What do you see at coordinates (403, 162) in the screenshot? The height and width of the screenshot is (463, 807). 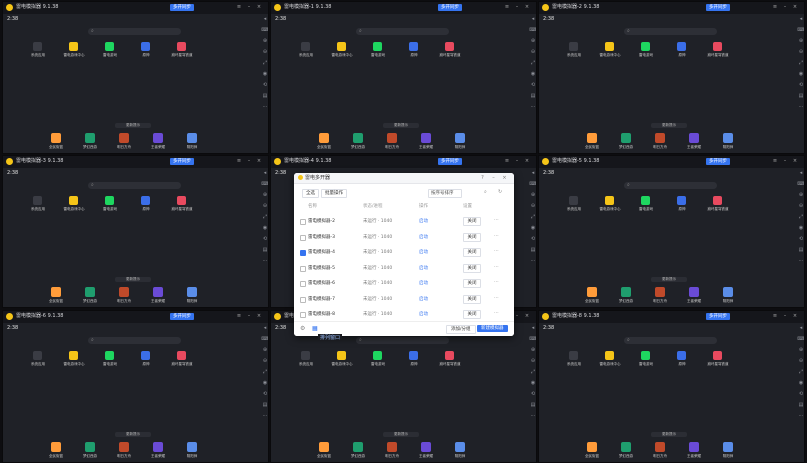 I see `window-titlebar: 雷电模拟器-4 9.1.38 多开同步 ≡ – ×` at bounding box center [403, 162].